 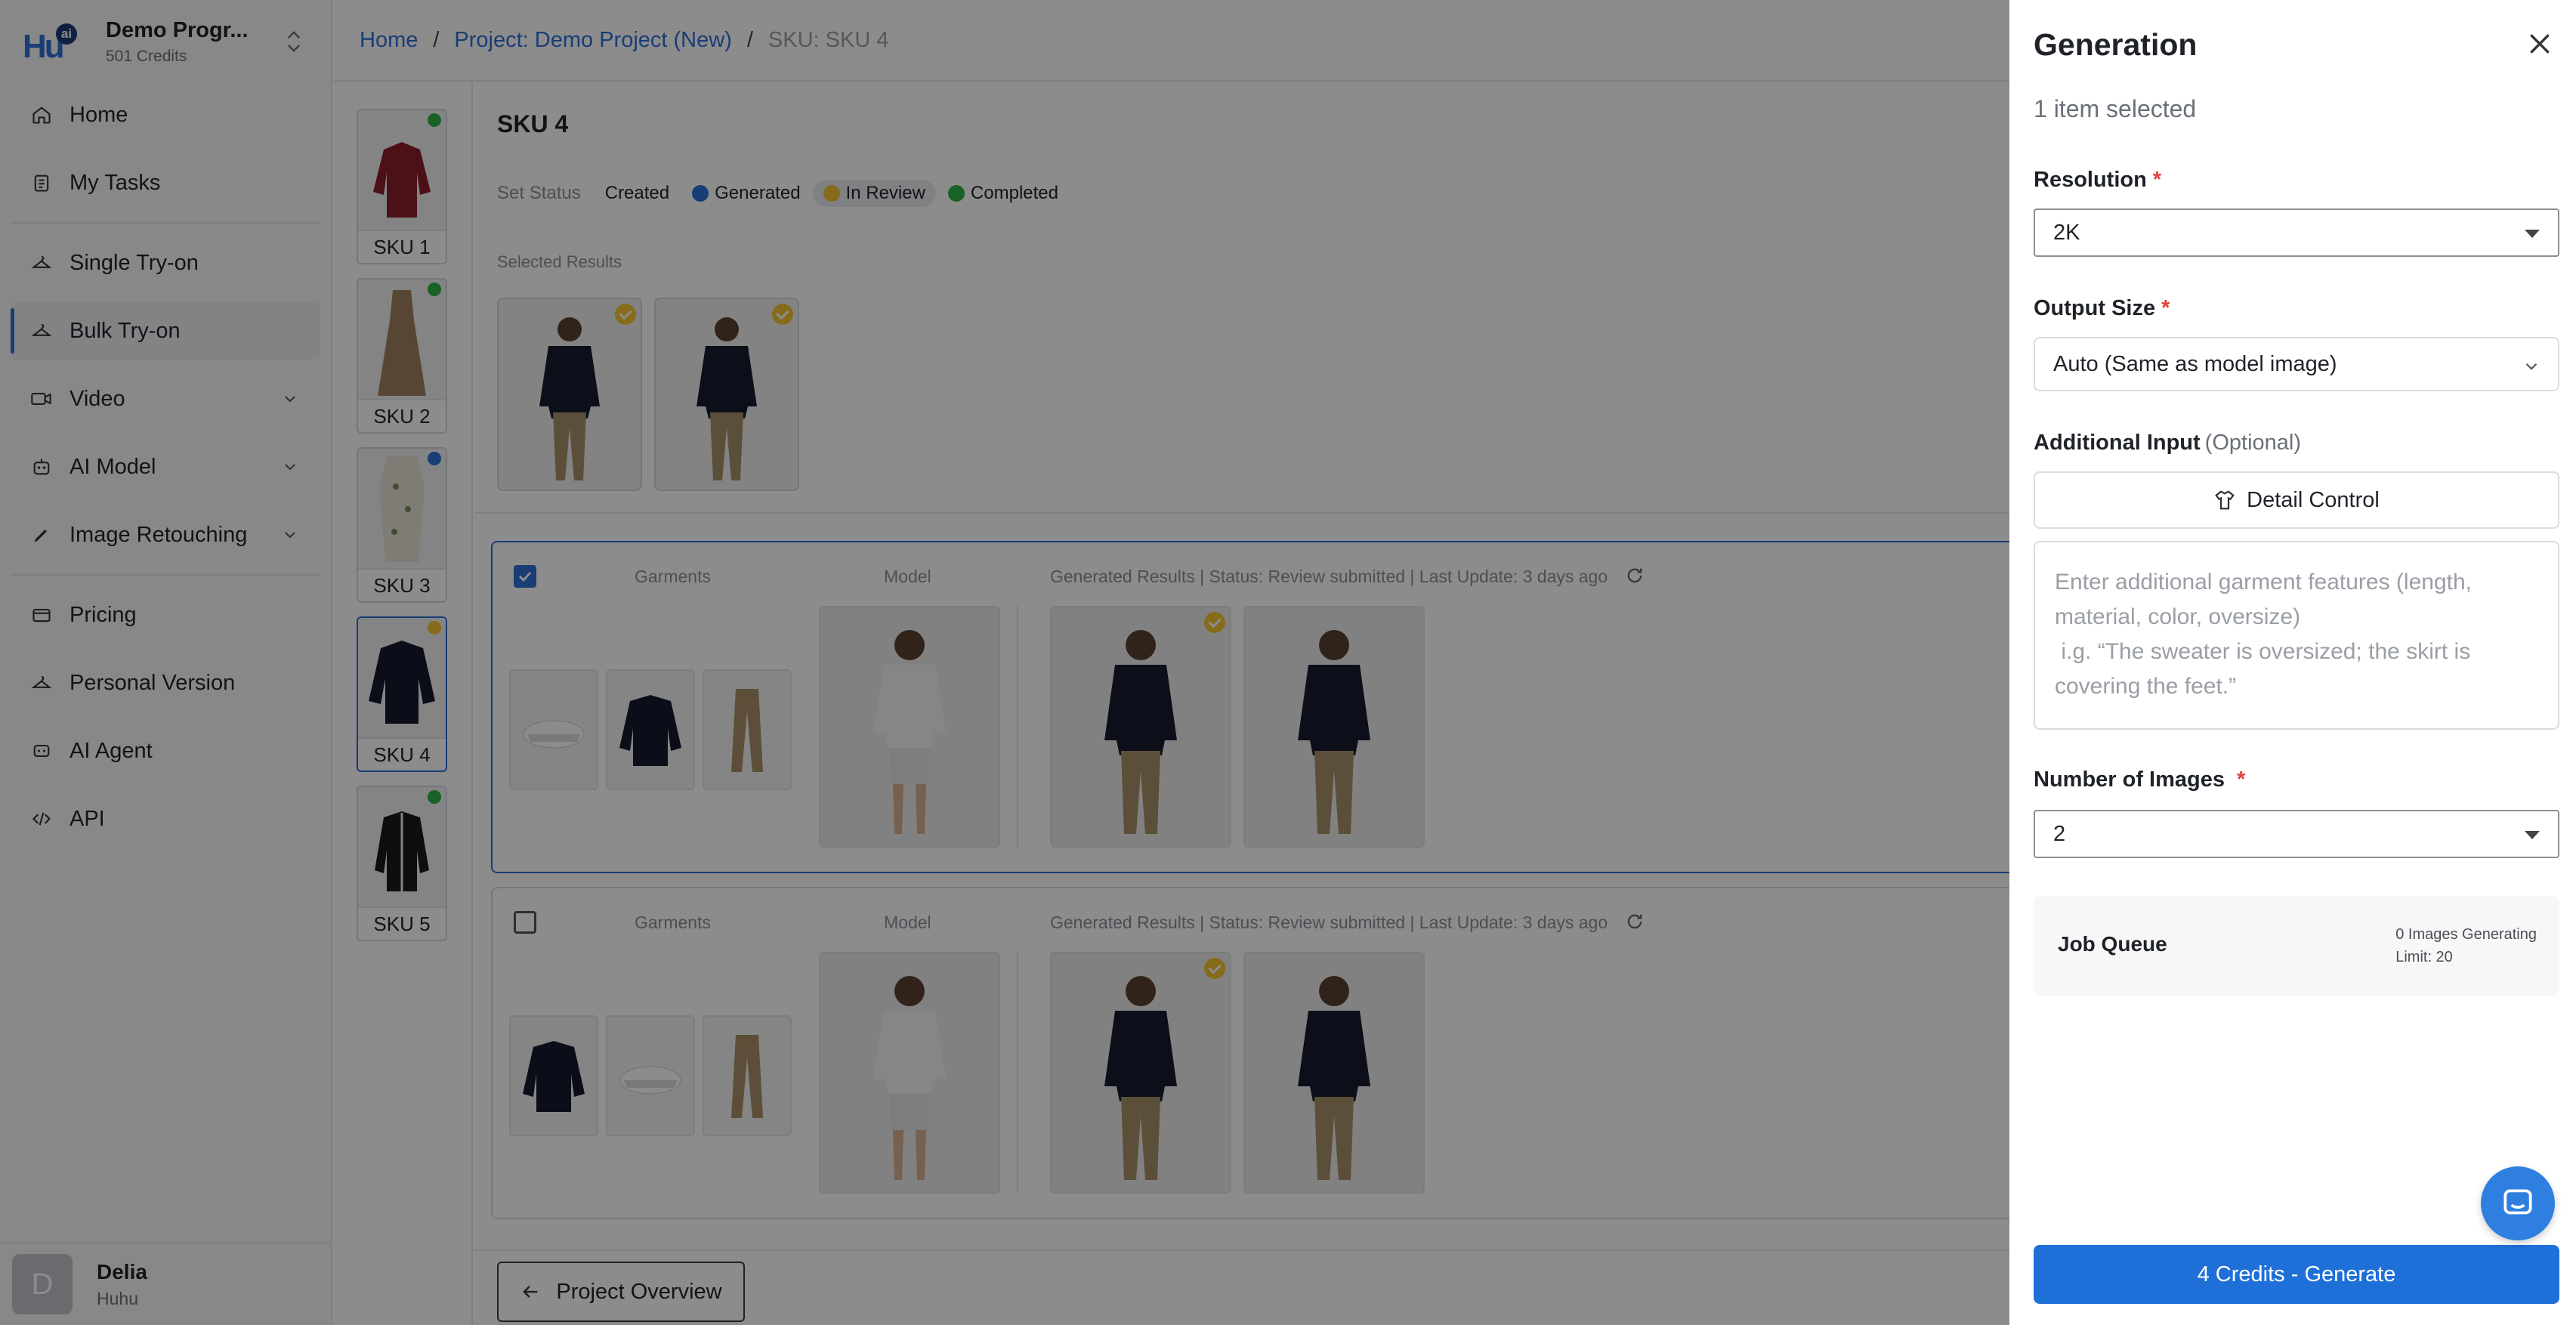 I want to click on close-icon, so click(x=2540, y=44).